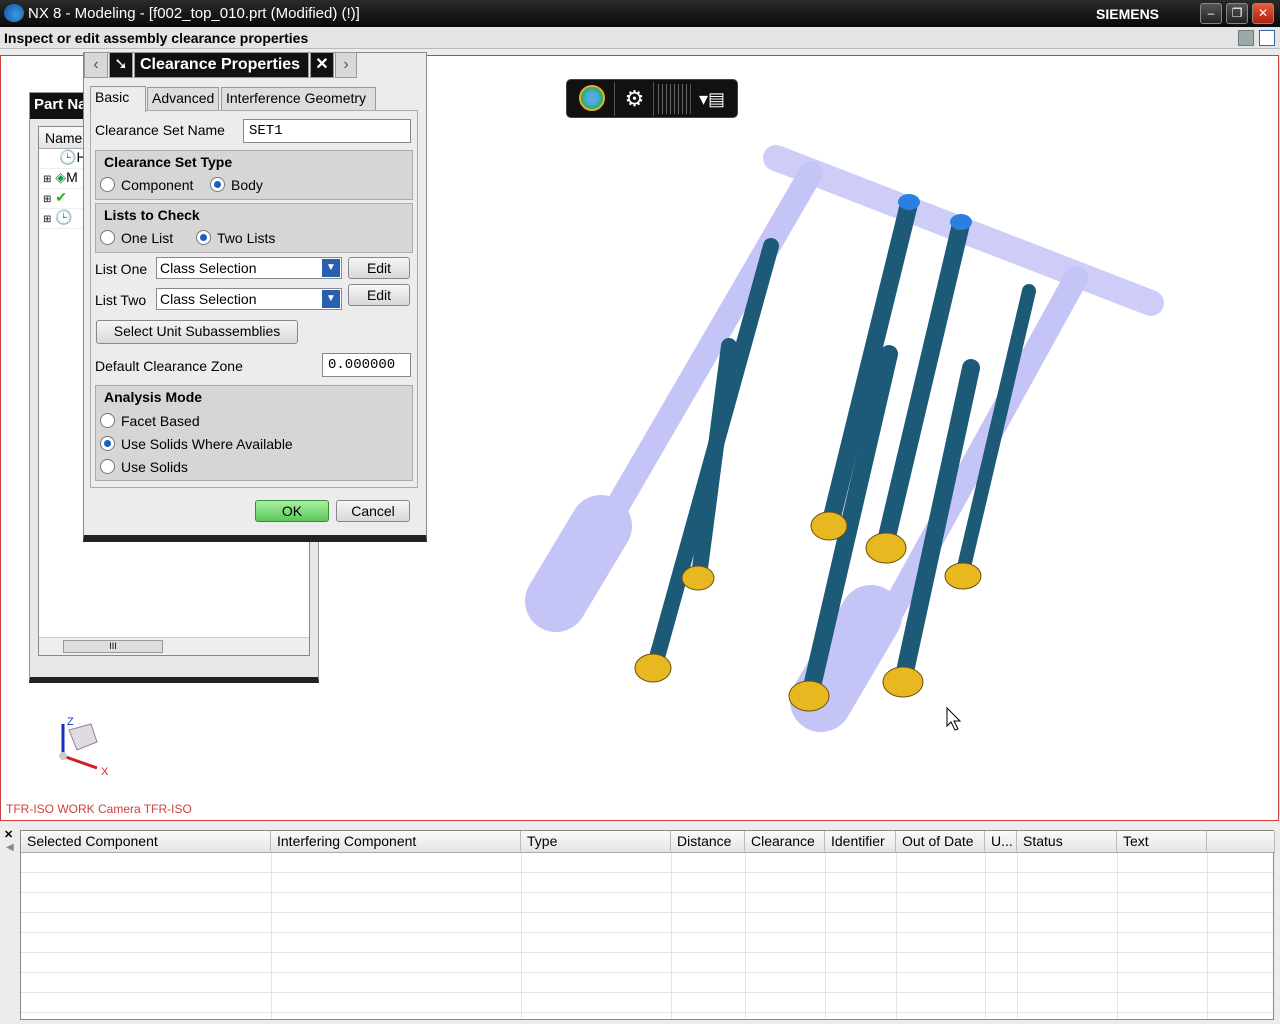 Image resolution: width=1280 pixels, height=1024 pixels. I want to click on triad-icon, so click(78, 746).